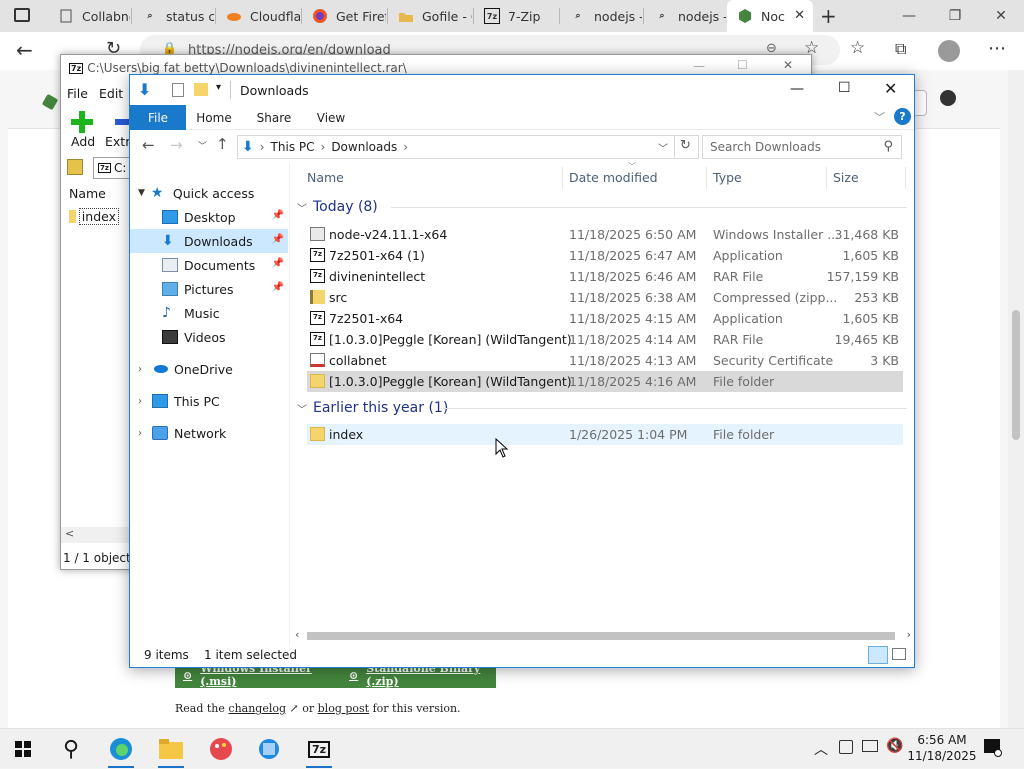 This screenshot has width=1024, height=769. I want to click on file-row-hovered: index 1/26/2025 1:04 PM File folder, so click(605, 434).